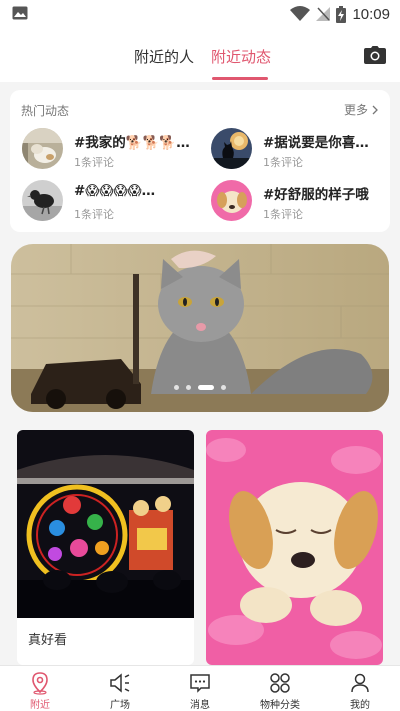 The image size is (400, 711). Describe the element at coordinates (280, 683) in the screenshot. I see `grid-circles-icon` at that location.